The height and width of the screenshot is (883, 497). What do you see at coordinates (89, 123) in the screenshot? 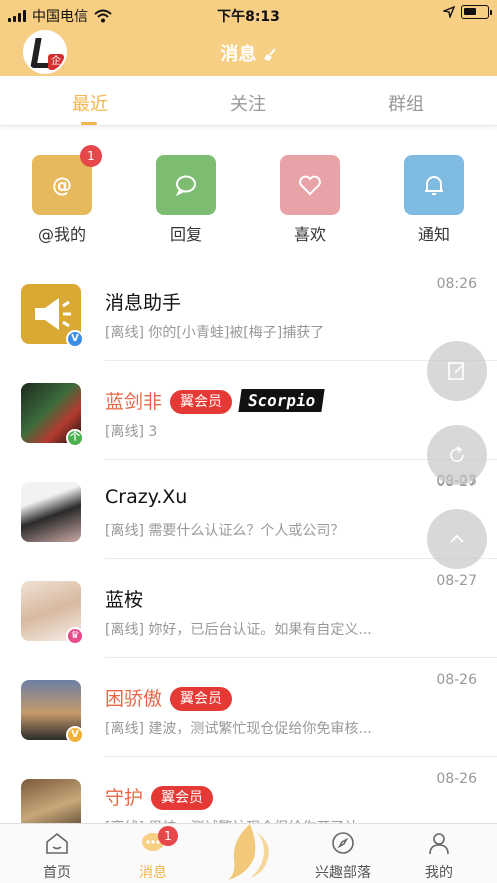
I see `tab-indicator` at bounding box center [89, 123].